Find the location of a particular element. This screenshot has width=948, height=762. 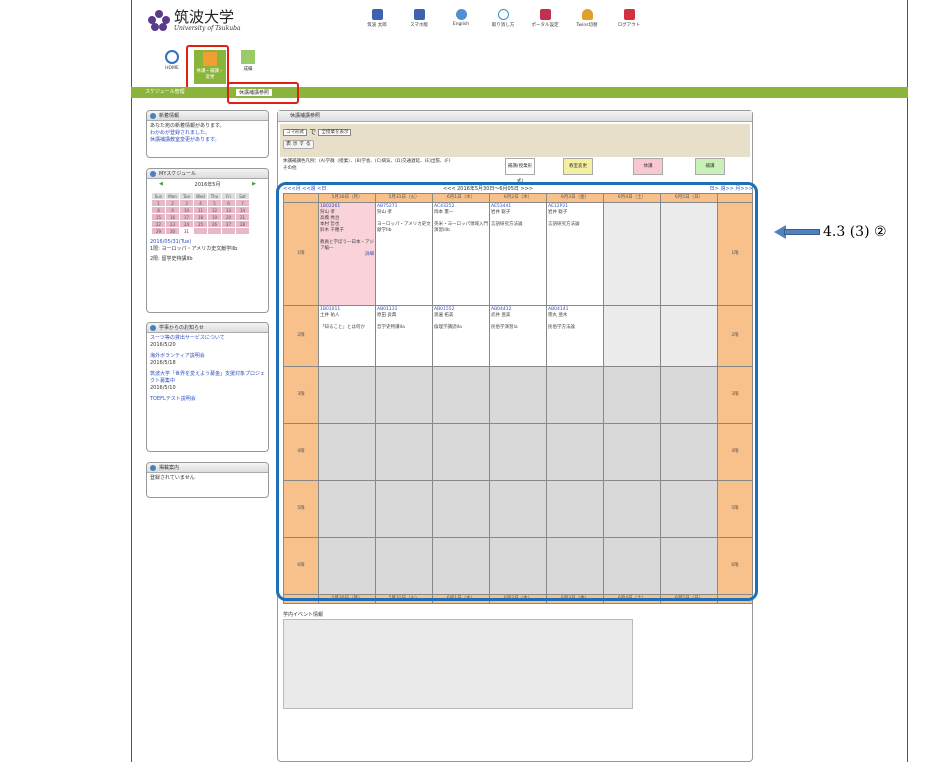

topnav-user: 筑波 太郎 is located at coordinates (377, 18).